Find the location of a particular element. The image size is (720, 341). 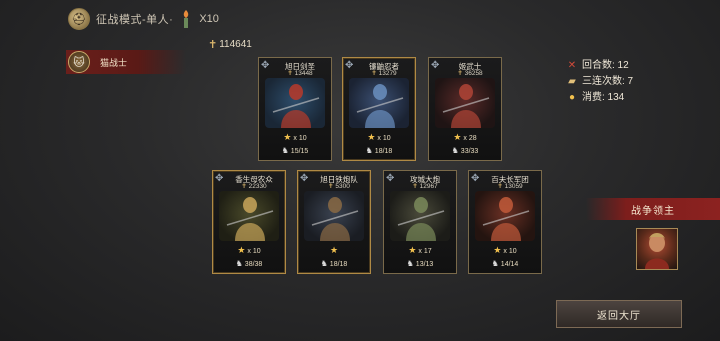

crossed-swords-icon: ✕ is located at coordinates (572, 65).